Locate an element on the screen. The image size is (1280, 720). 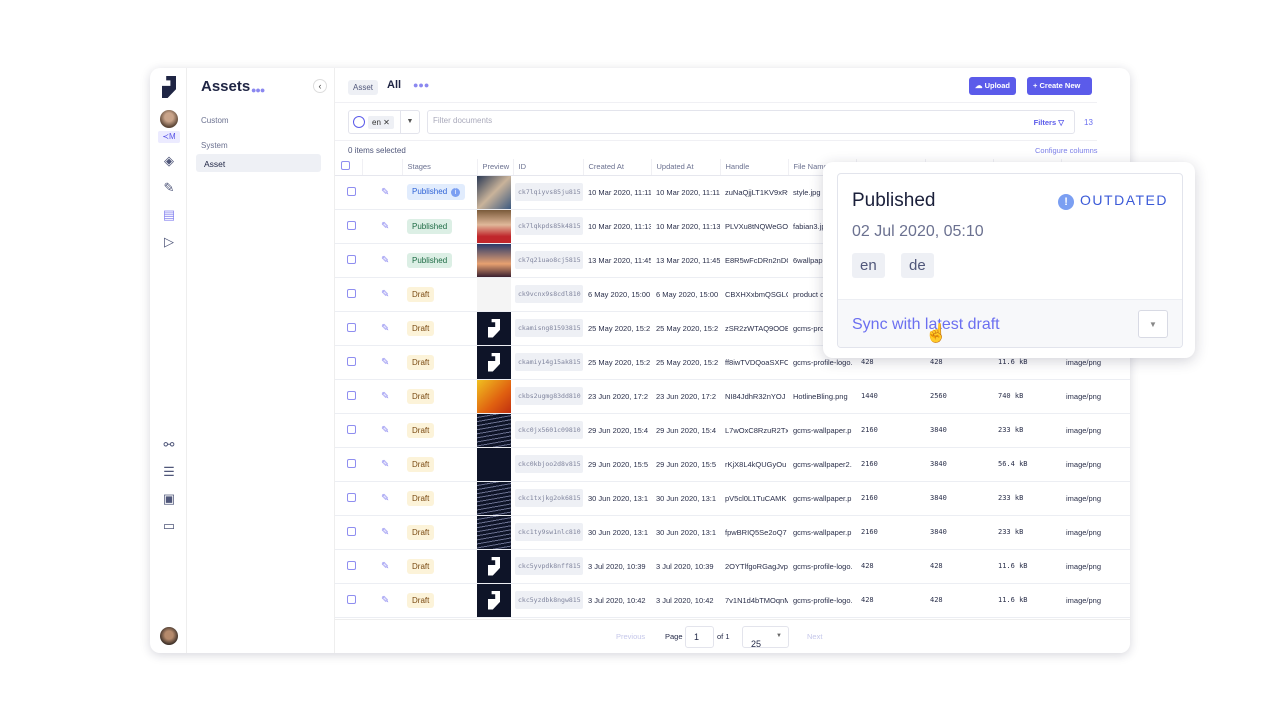
filters-button: Filters ▽ is located at coordinates (1049, 122).